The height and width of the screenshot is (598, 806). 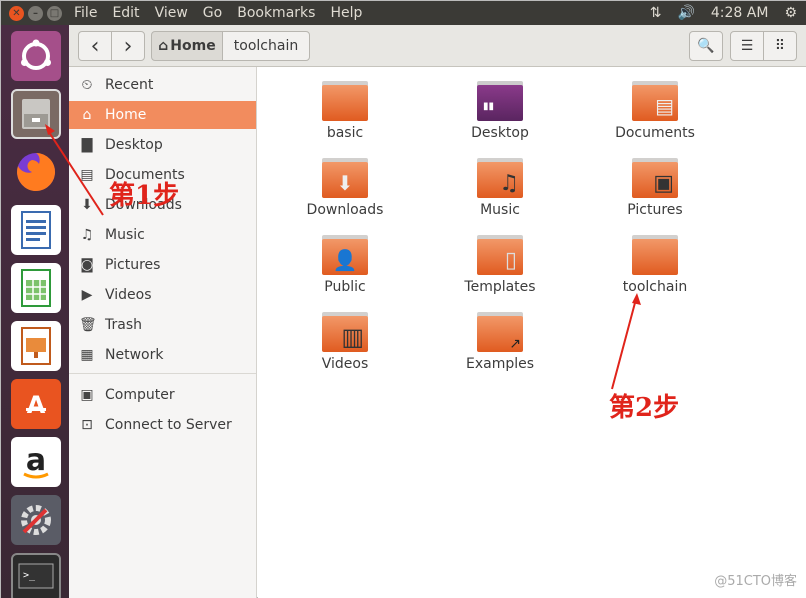 What do you see at coordinates (624, 344) in the screenshot?
I see `step2-arrow` at bounding box center [624, 344].